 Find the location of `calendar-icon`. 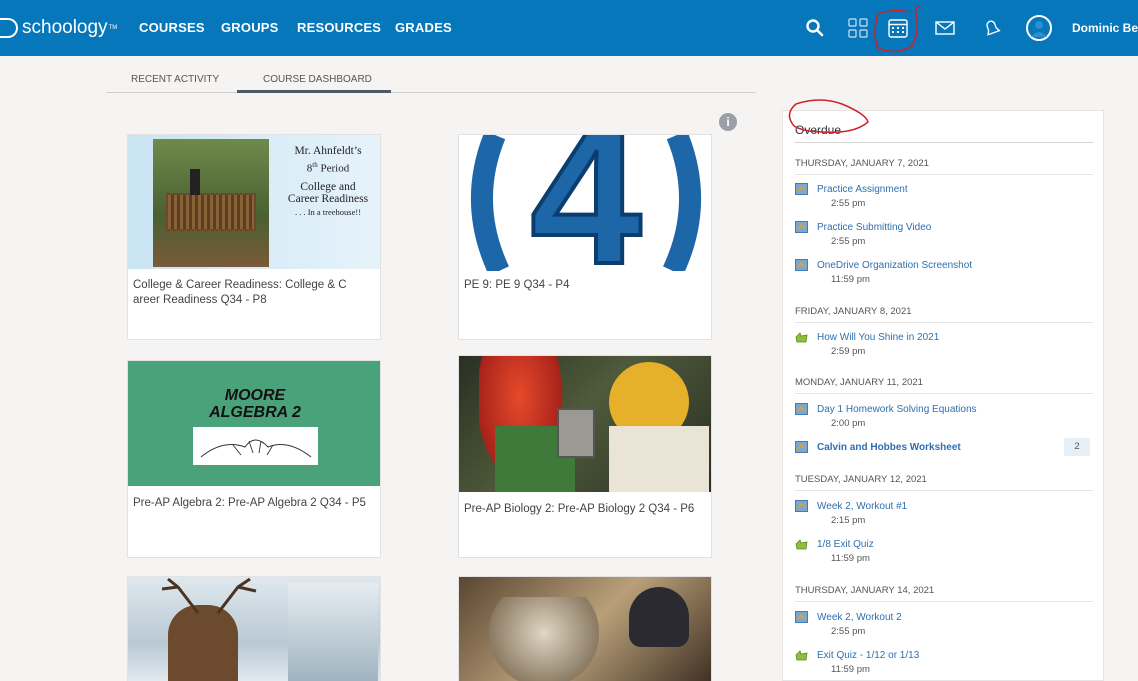

calendar-icon is located at coordinates (898, 28).